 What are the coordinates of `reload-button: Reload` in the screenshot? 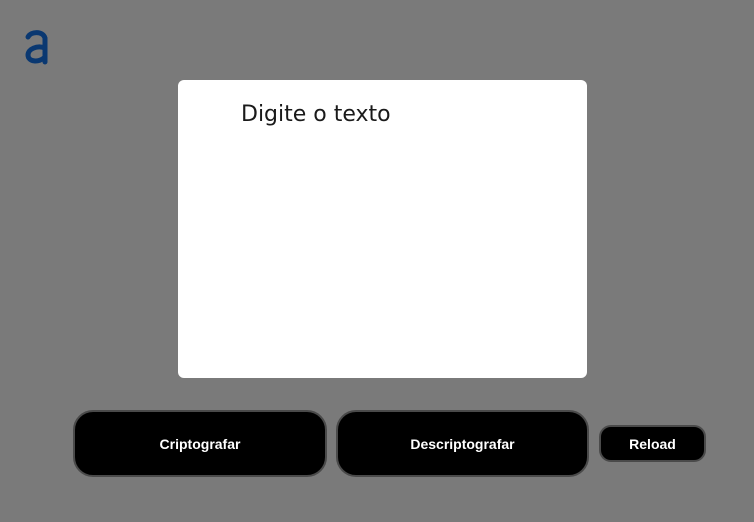 It's located at (652, 443).